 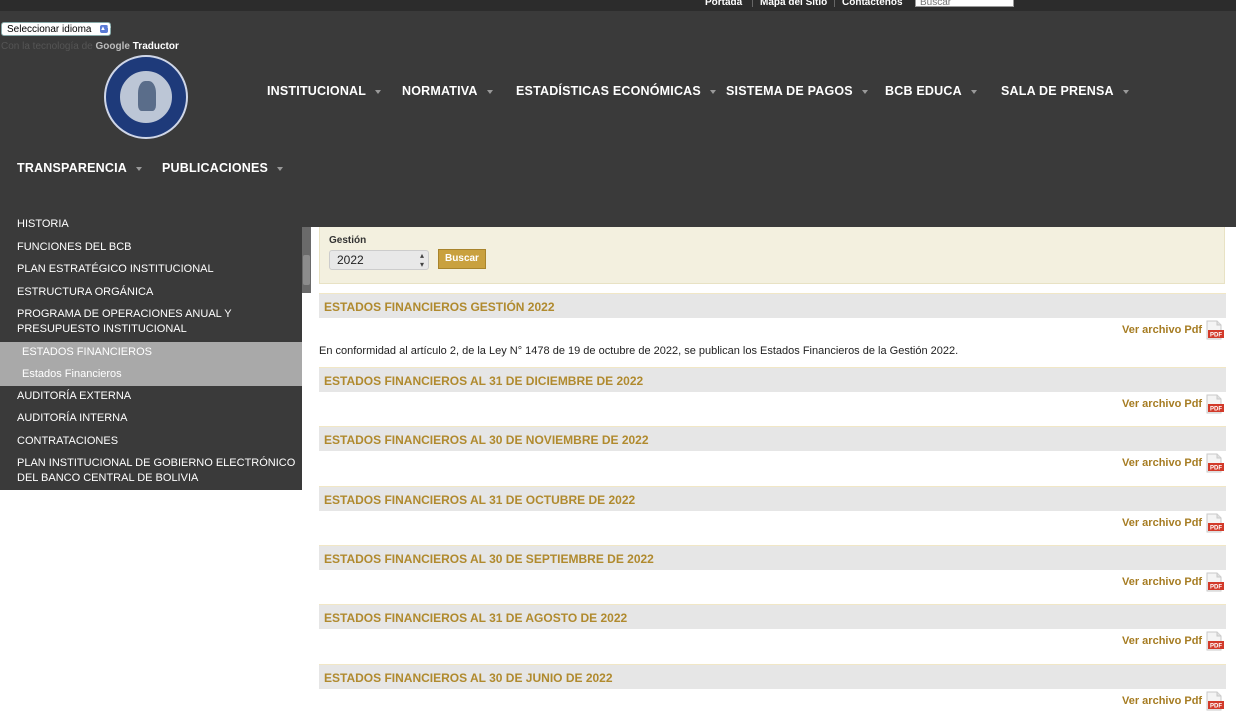 What do you see at coordinates (151, 364) in the screenshot?
I see `sidebar-active-group: ESTADOS FINANCIEROS Estados Financieros` at bounding box center [151, 364].